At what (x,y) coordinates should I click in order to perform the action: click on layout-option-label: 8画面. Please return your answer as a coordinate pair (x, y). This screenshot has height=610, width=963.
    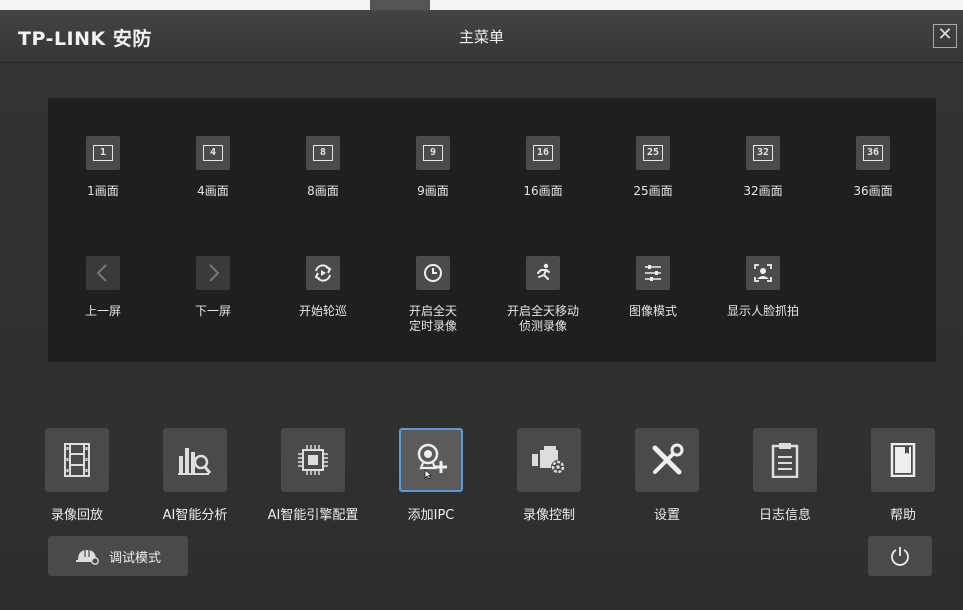
    Looking at the image, I should click on (323, 191).